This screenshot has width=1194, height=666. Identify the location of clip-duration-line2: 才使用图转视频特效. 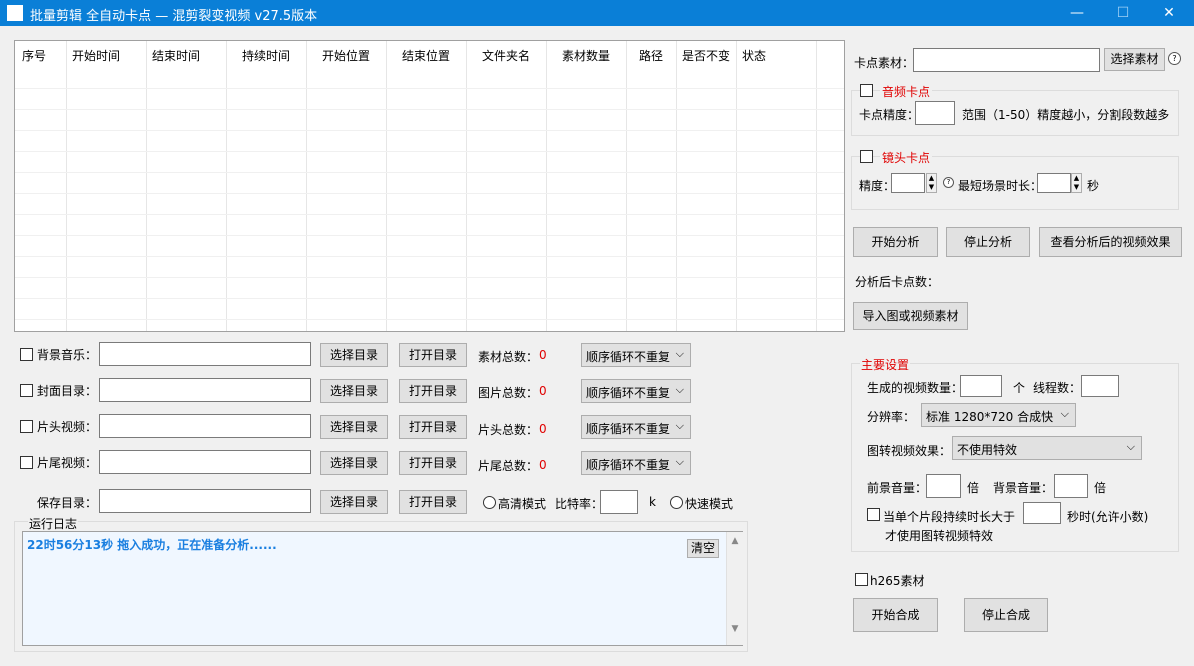
(939, 536).